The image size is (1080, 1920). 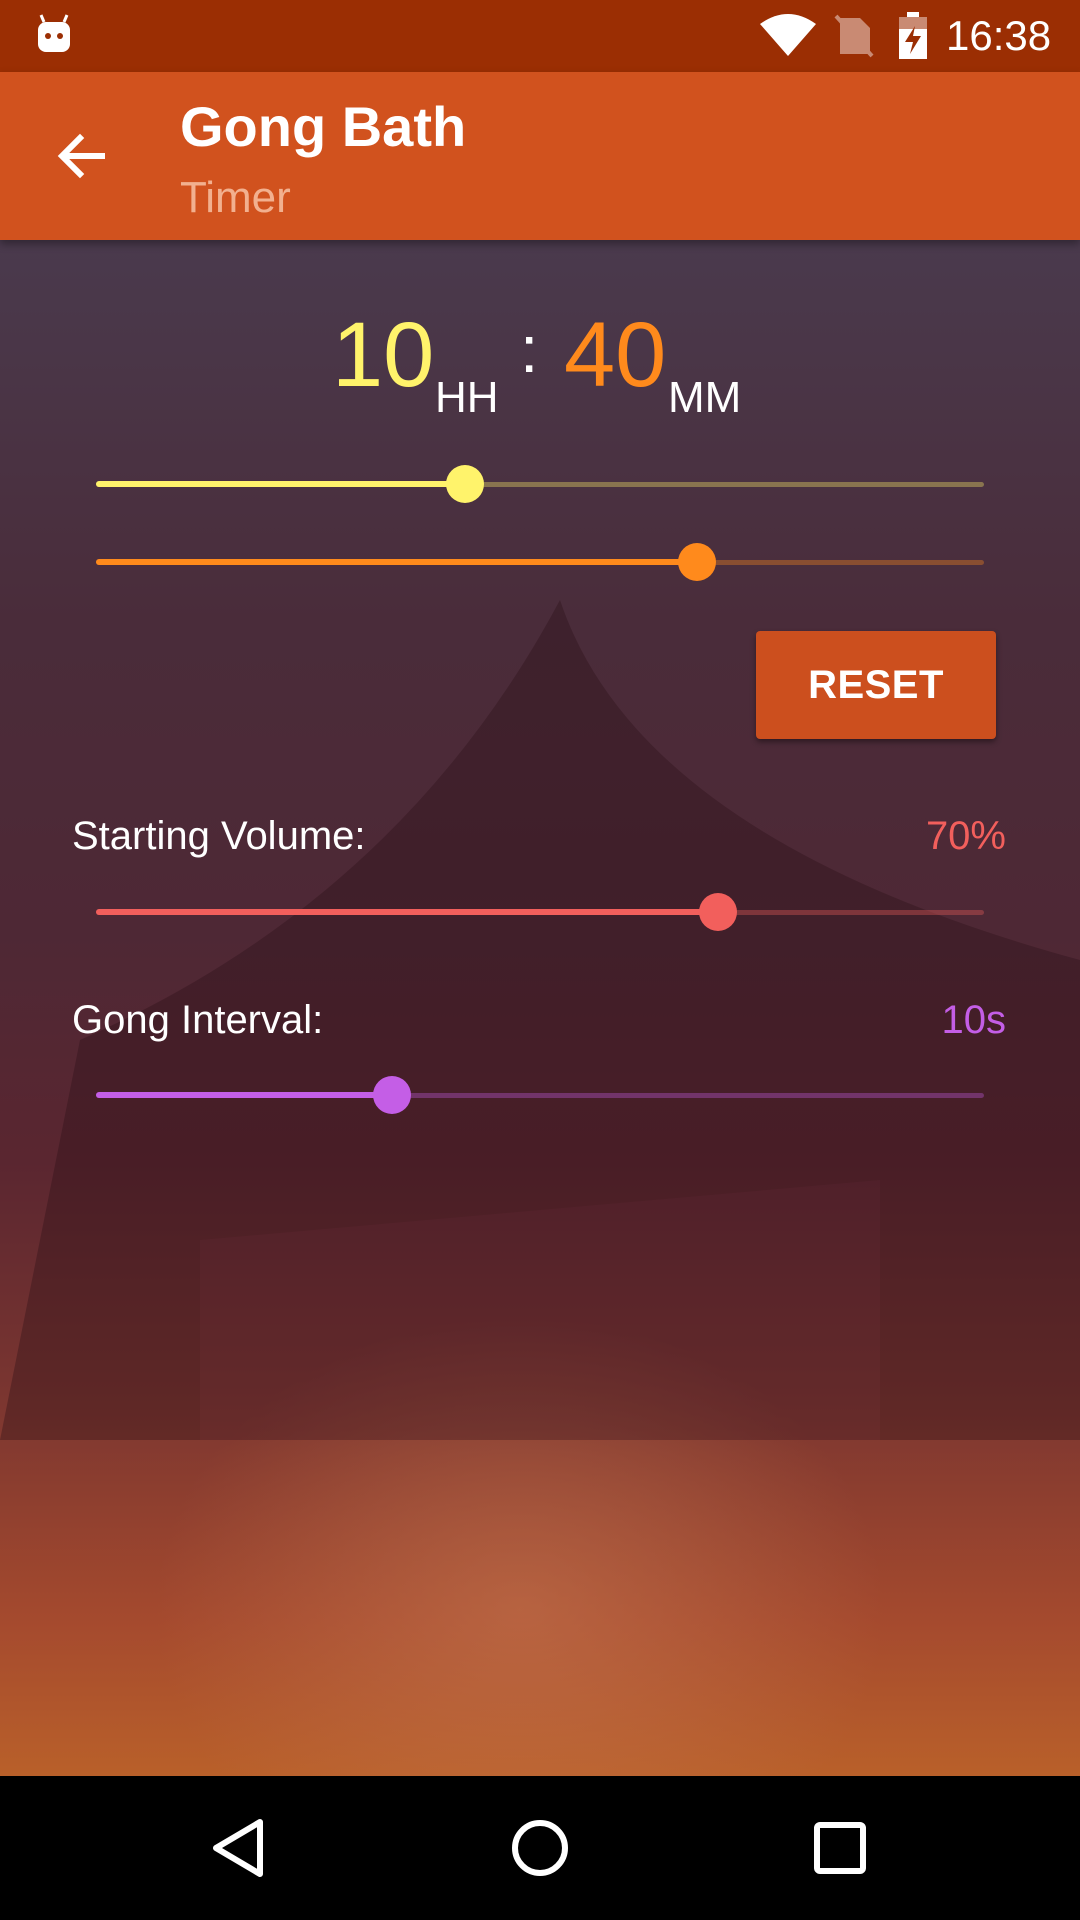 What do you see at coordinates (235, 197) in the screenshot?
I see `page-subtitle: Timer` at bounding box center [235, 197].